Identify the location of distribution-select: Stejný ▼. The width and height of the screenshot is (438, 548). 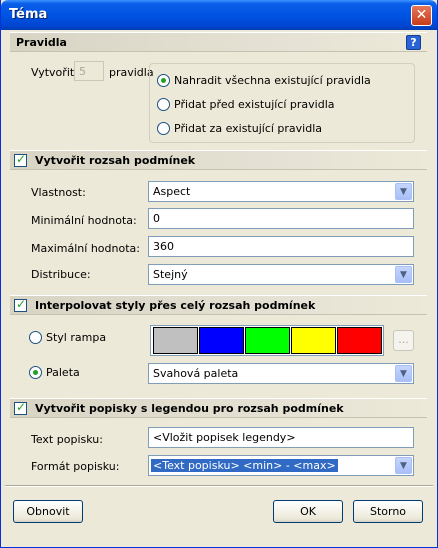
(281, 274).